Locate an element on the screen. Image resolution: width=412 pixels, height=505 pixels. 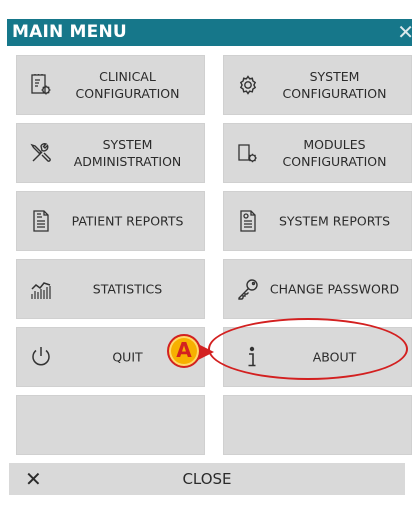
system-configuration-button: SYSTEM CONFIGURATION is located at coordinates (317, 85).